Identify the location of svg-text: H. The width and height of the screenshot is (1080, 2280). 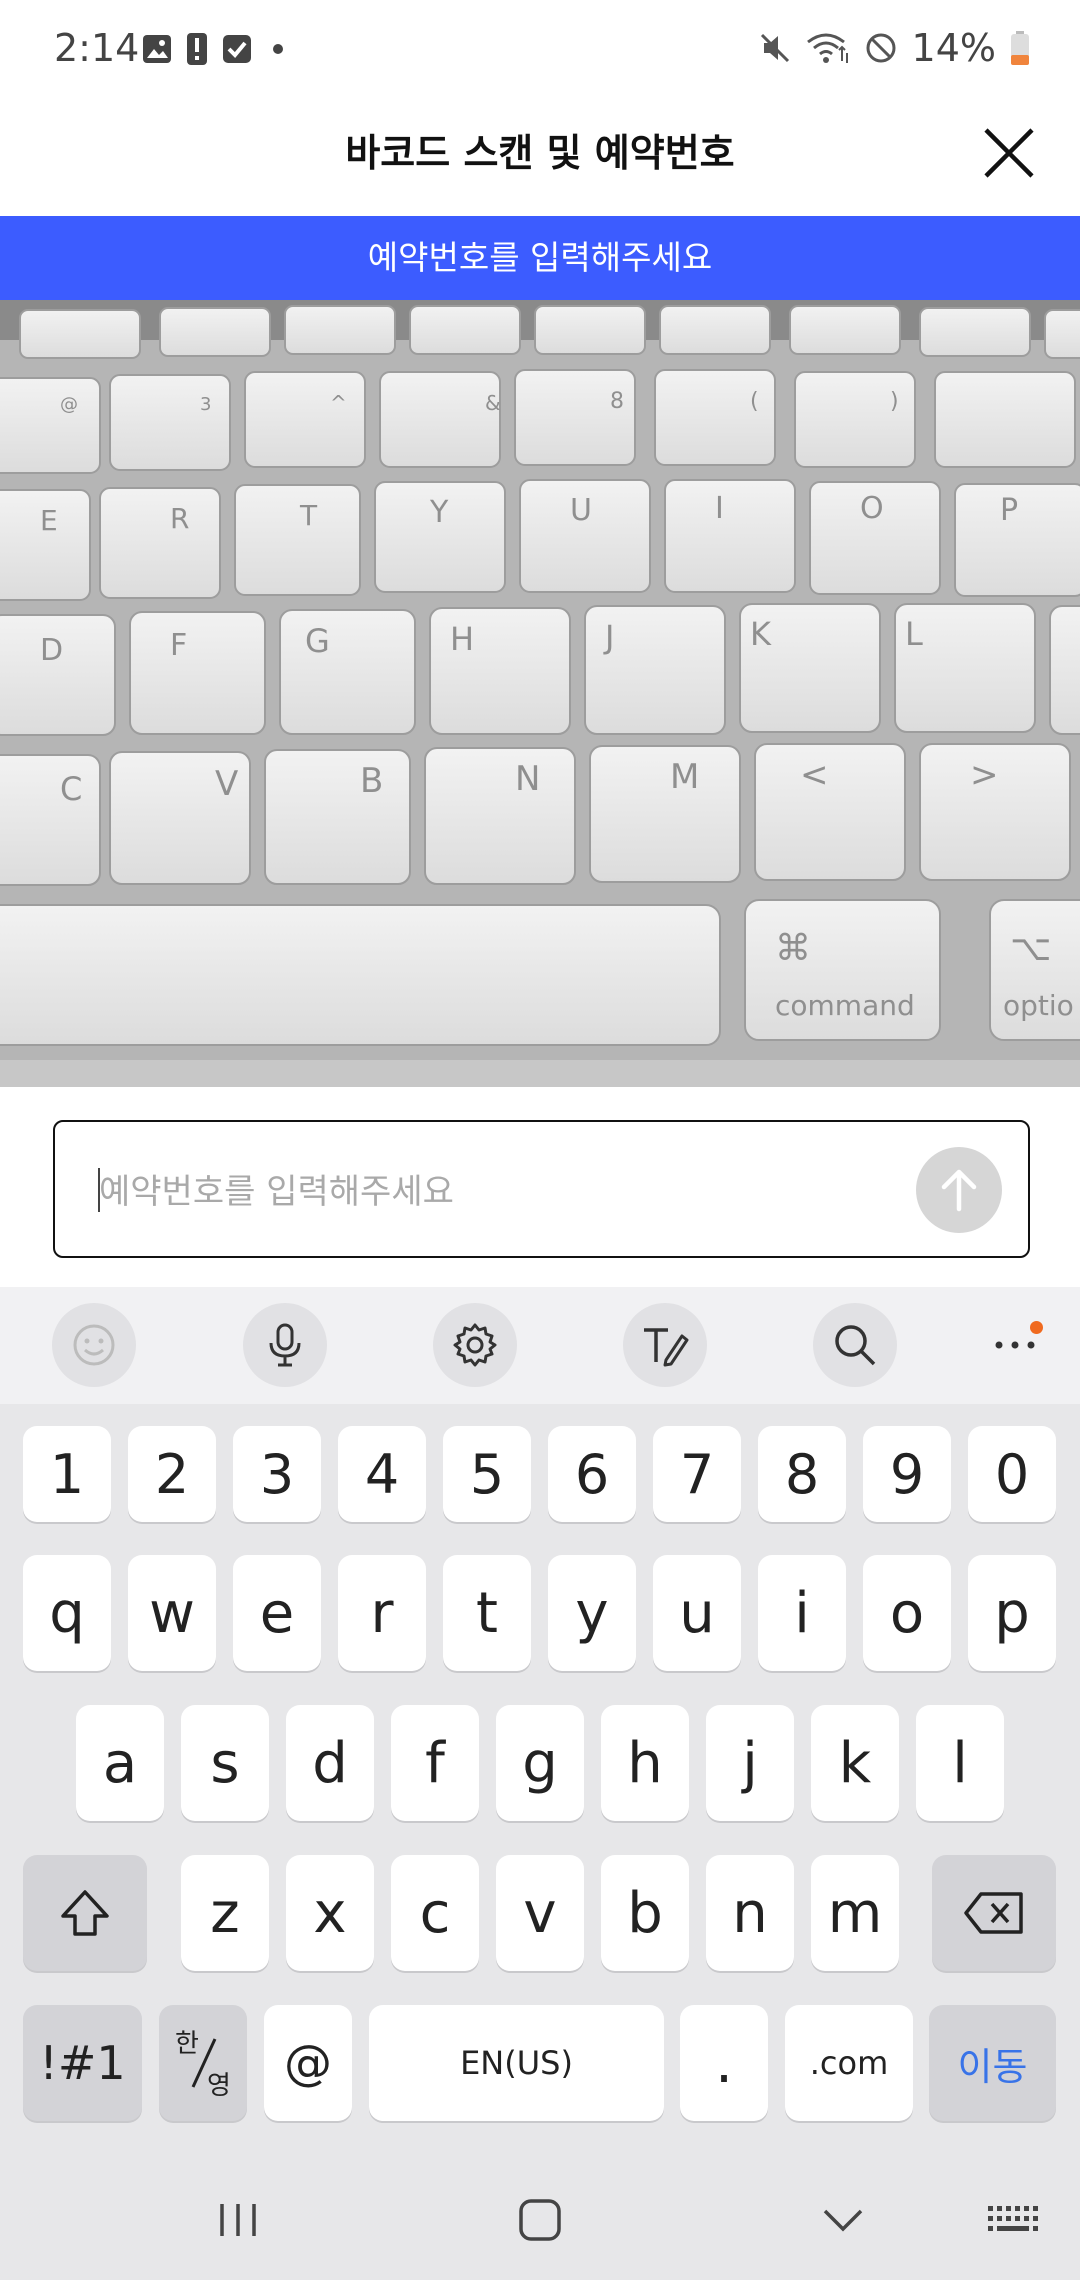
(462, 639).